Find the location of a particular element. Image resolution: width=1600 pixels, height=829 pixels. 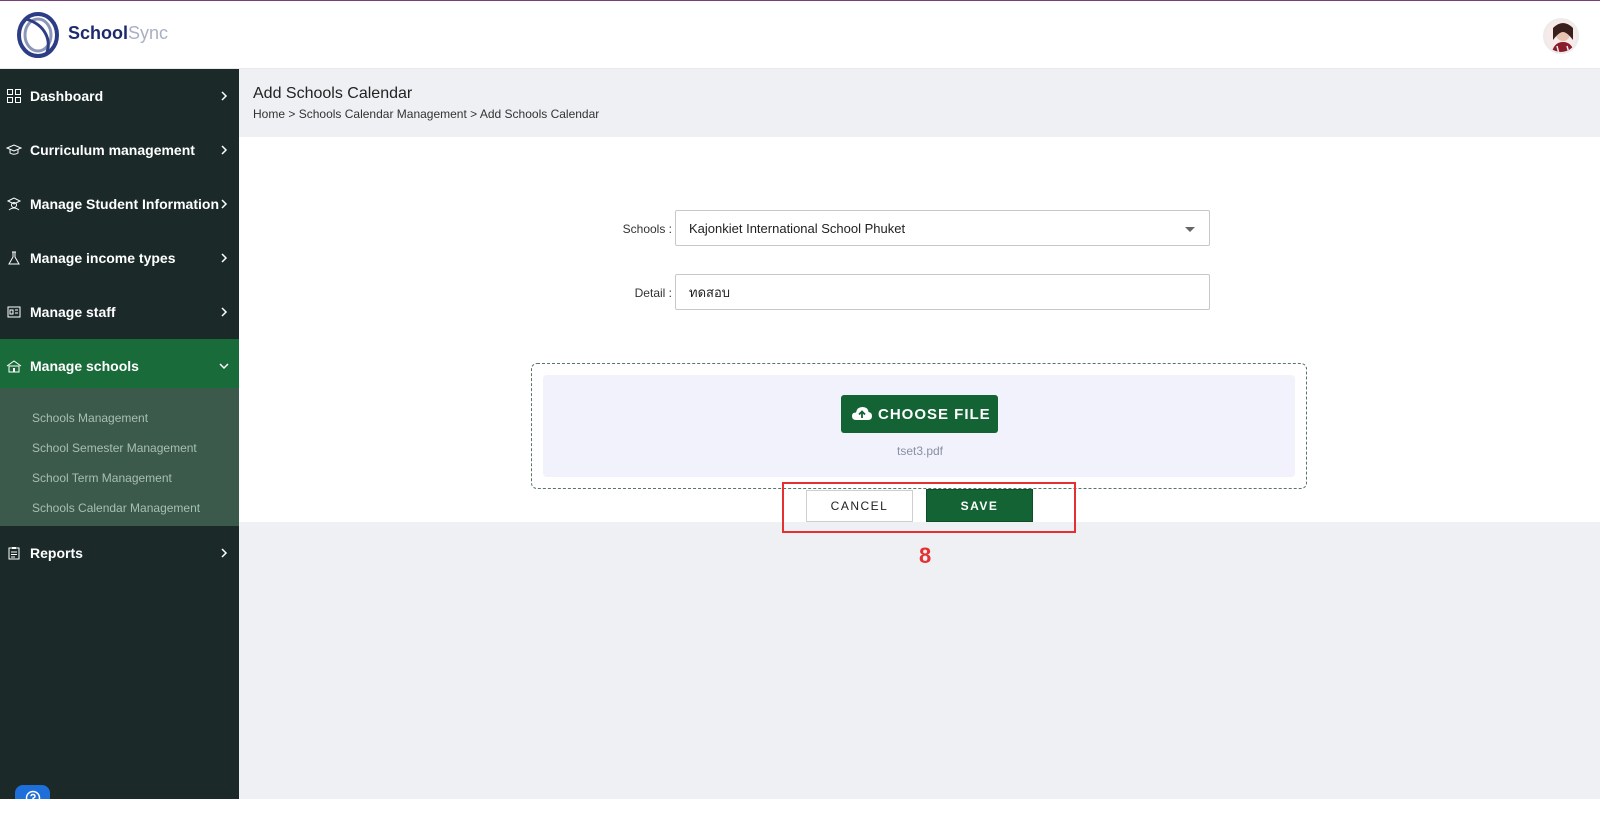

brand-light: Sync is located at coordinates (148, 33).